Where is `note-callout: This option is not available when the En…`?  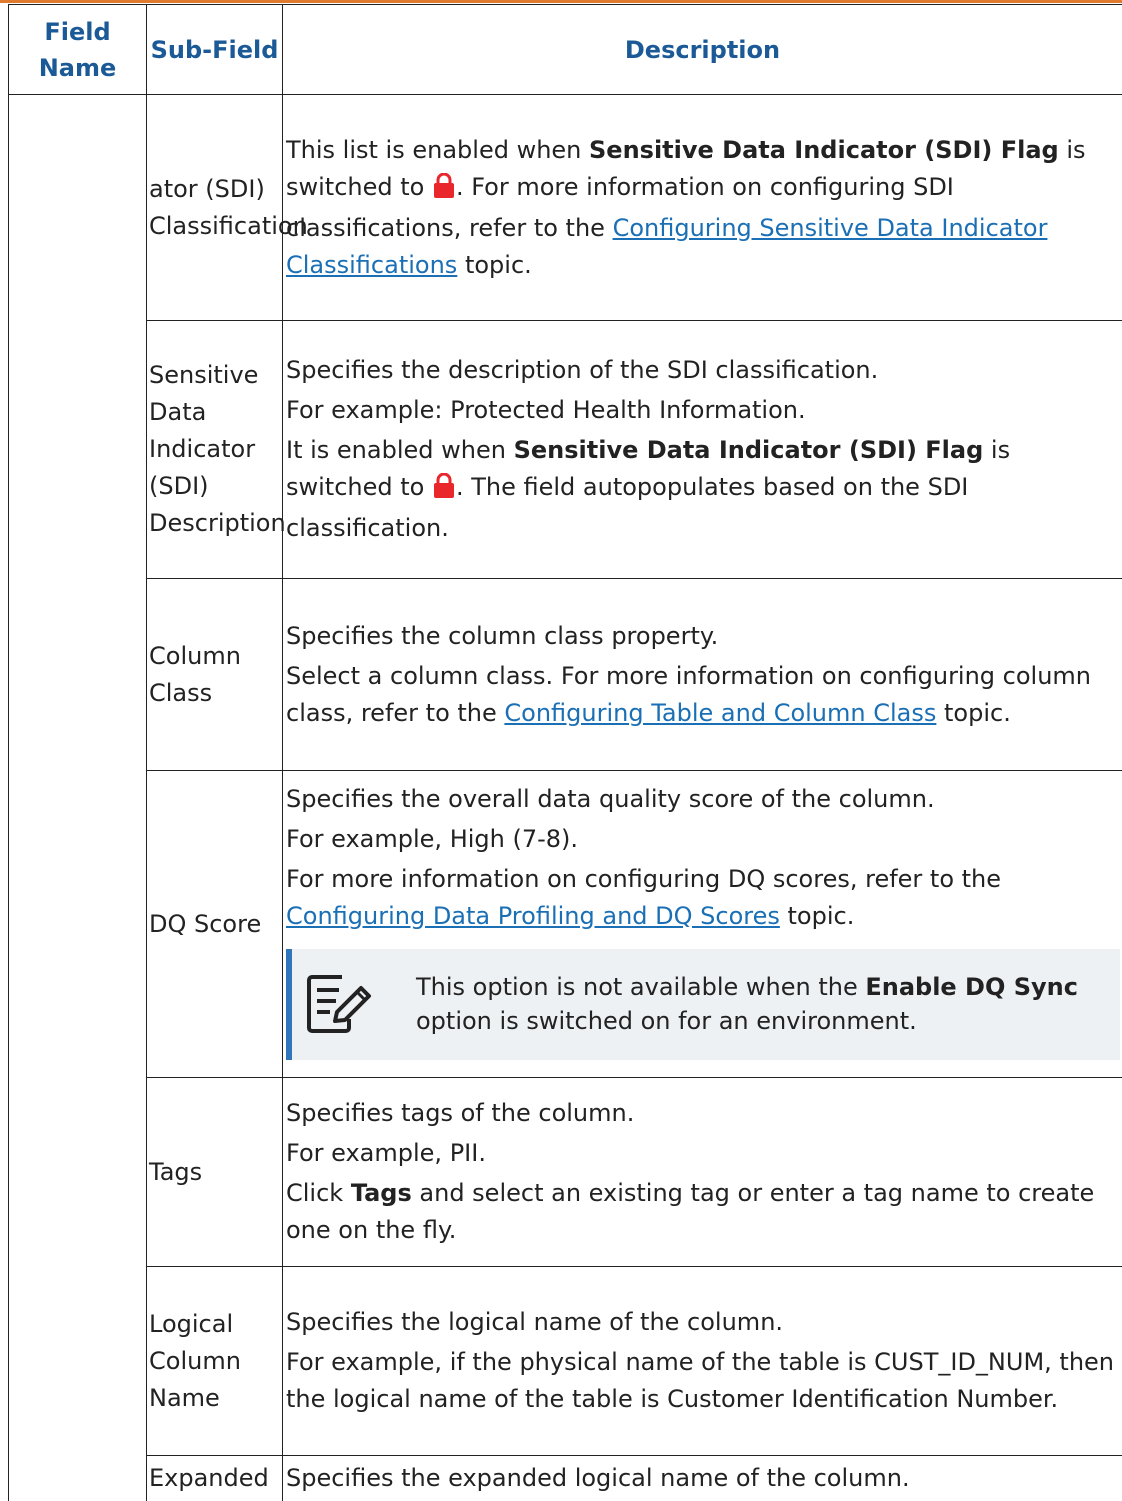
note-callout: This option is not available when the En… is located at coordinates (703, 1004).